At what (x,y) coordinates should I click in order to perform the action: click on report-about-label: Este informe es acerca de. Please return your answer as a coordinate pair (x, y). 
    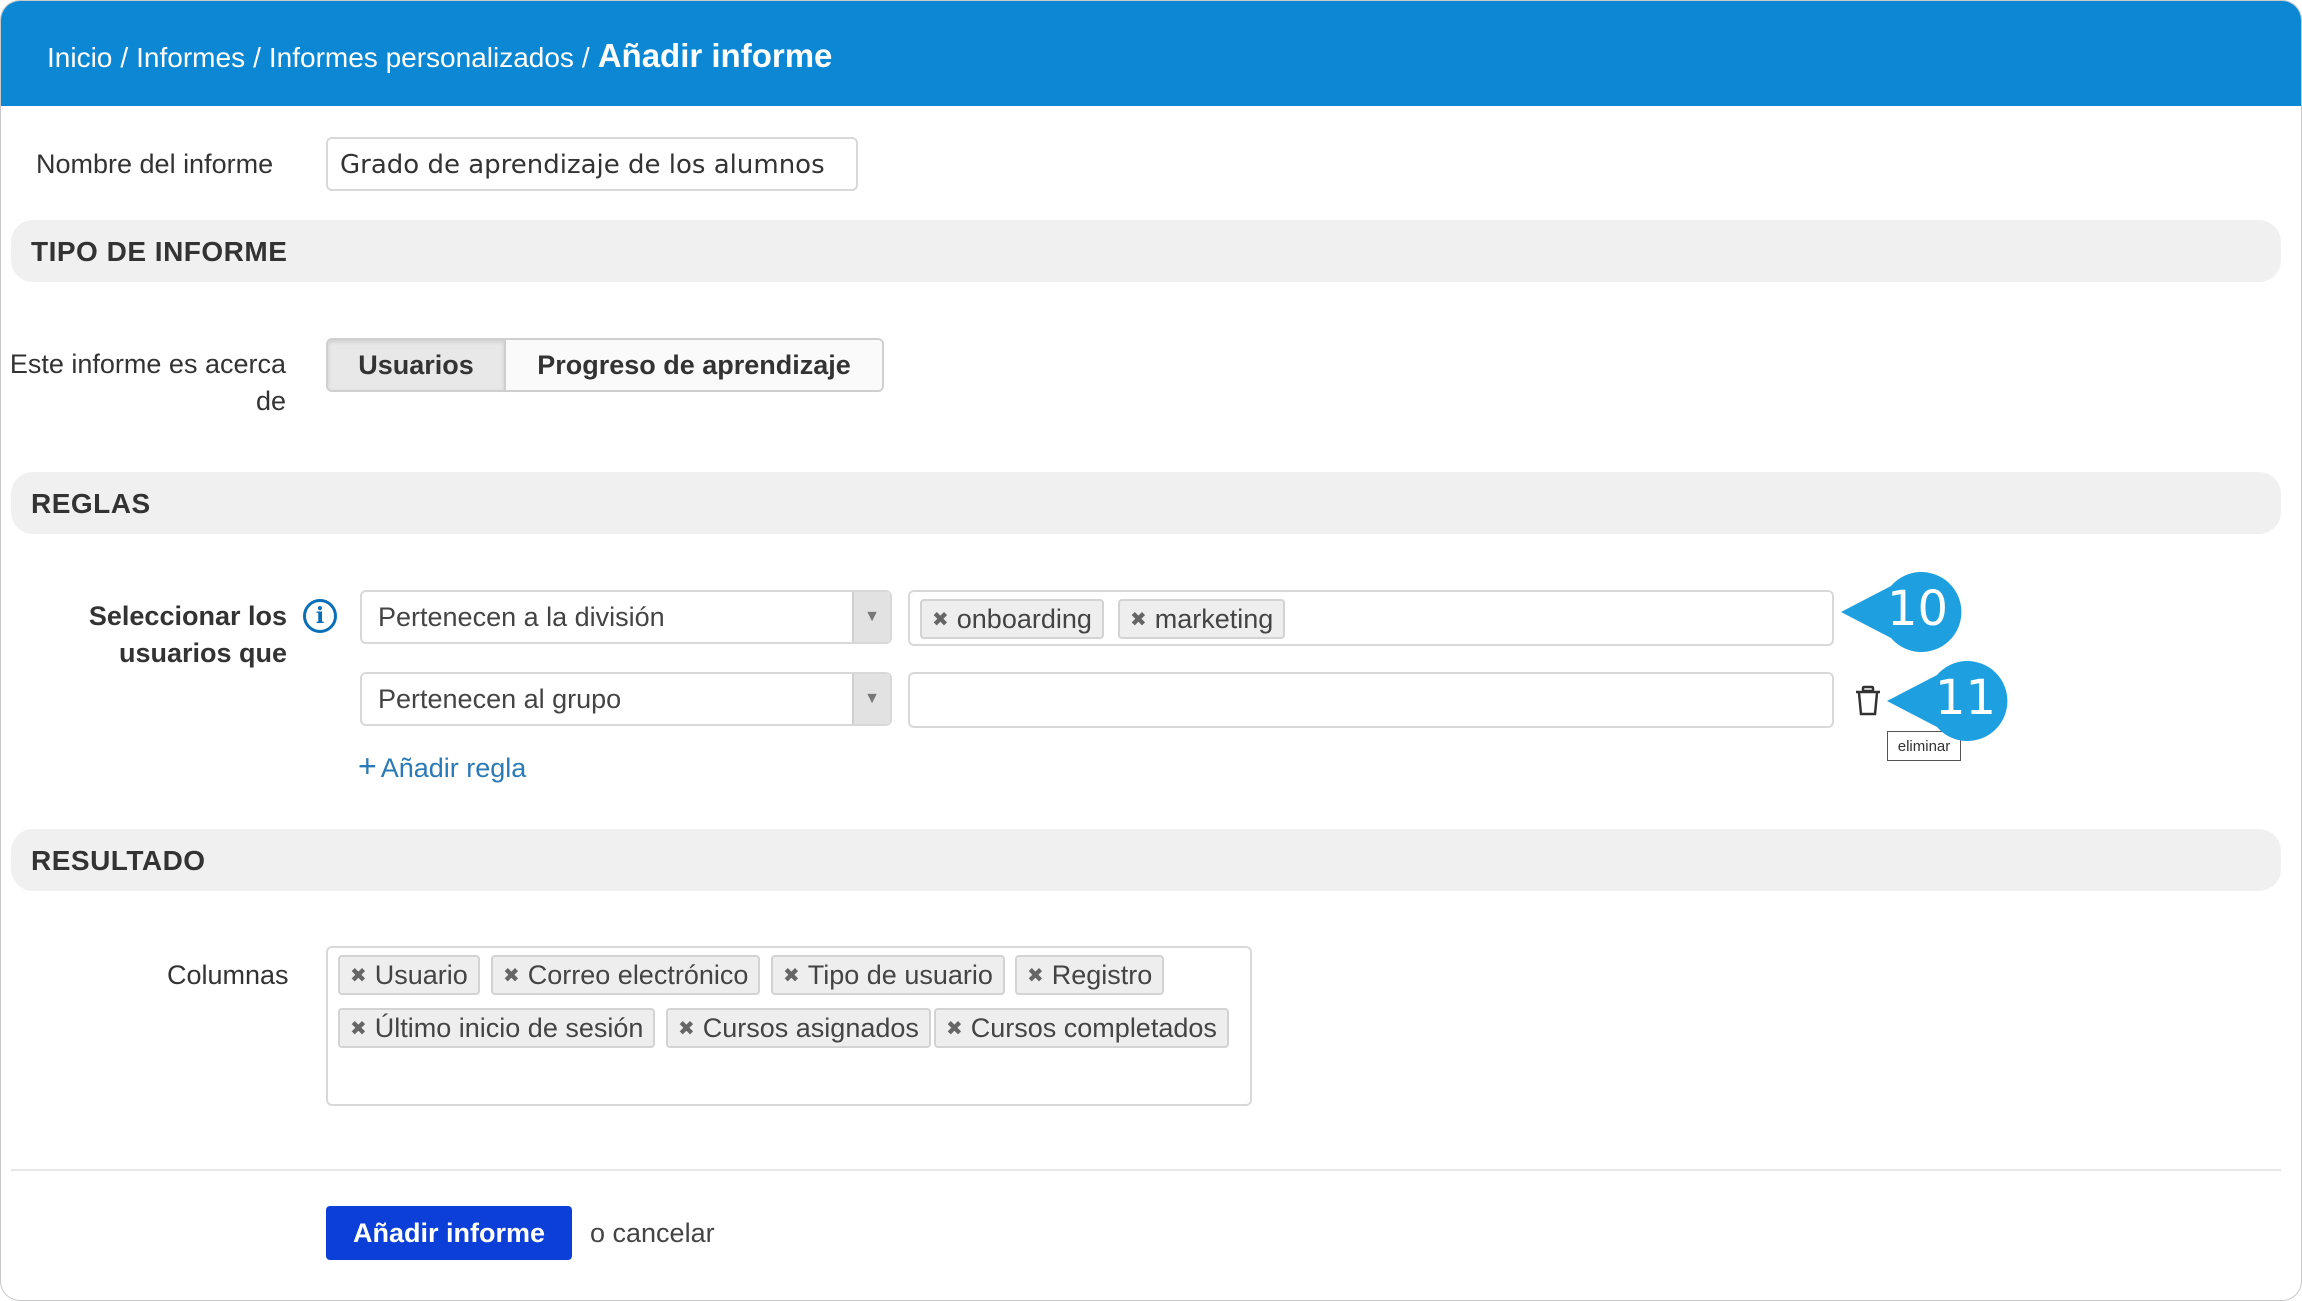
    Looking at the image, I should click on (143, 383).